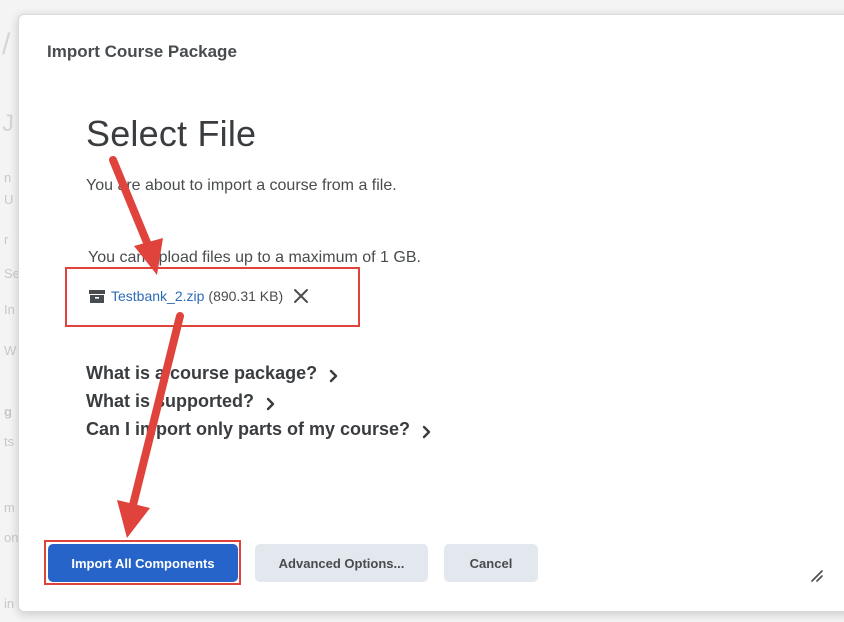 The width and height of the screenshot is (844, 622). What do you see at coordinates (171, 133) in the screenshot?
I see `page-title: Select File` at bounding box center [171, 133].